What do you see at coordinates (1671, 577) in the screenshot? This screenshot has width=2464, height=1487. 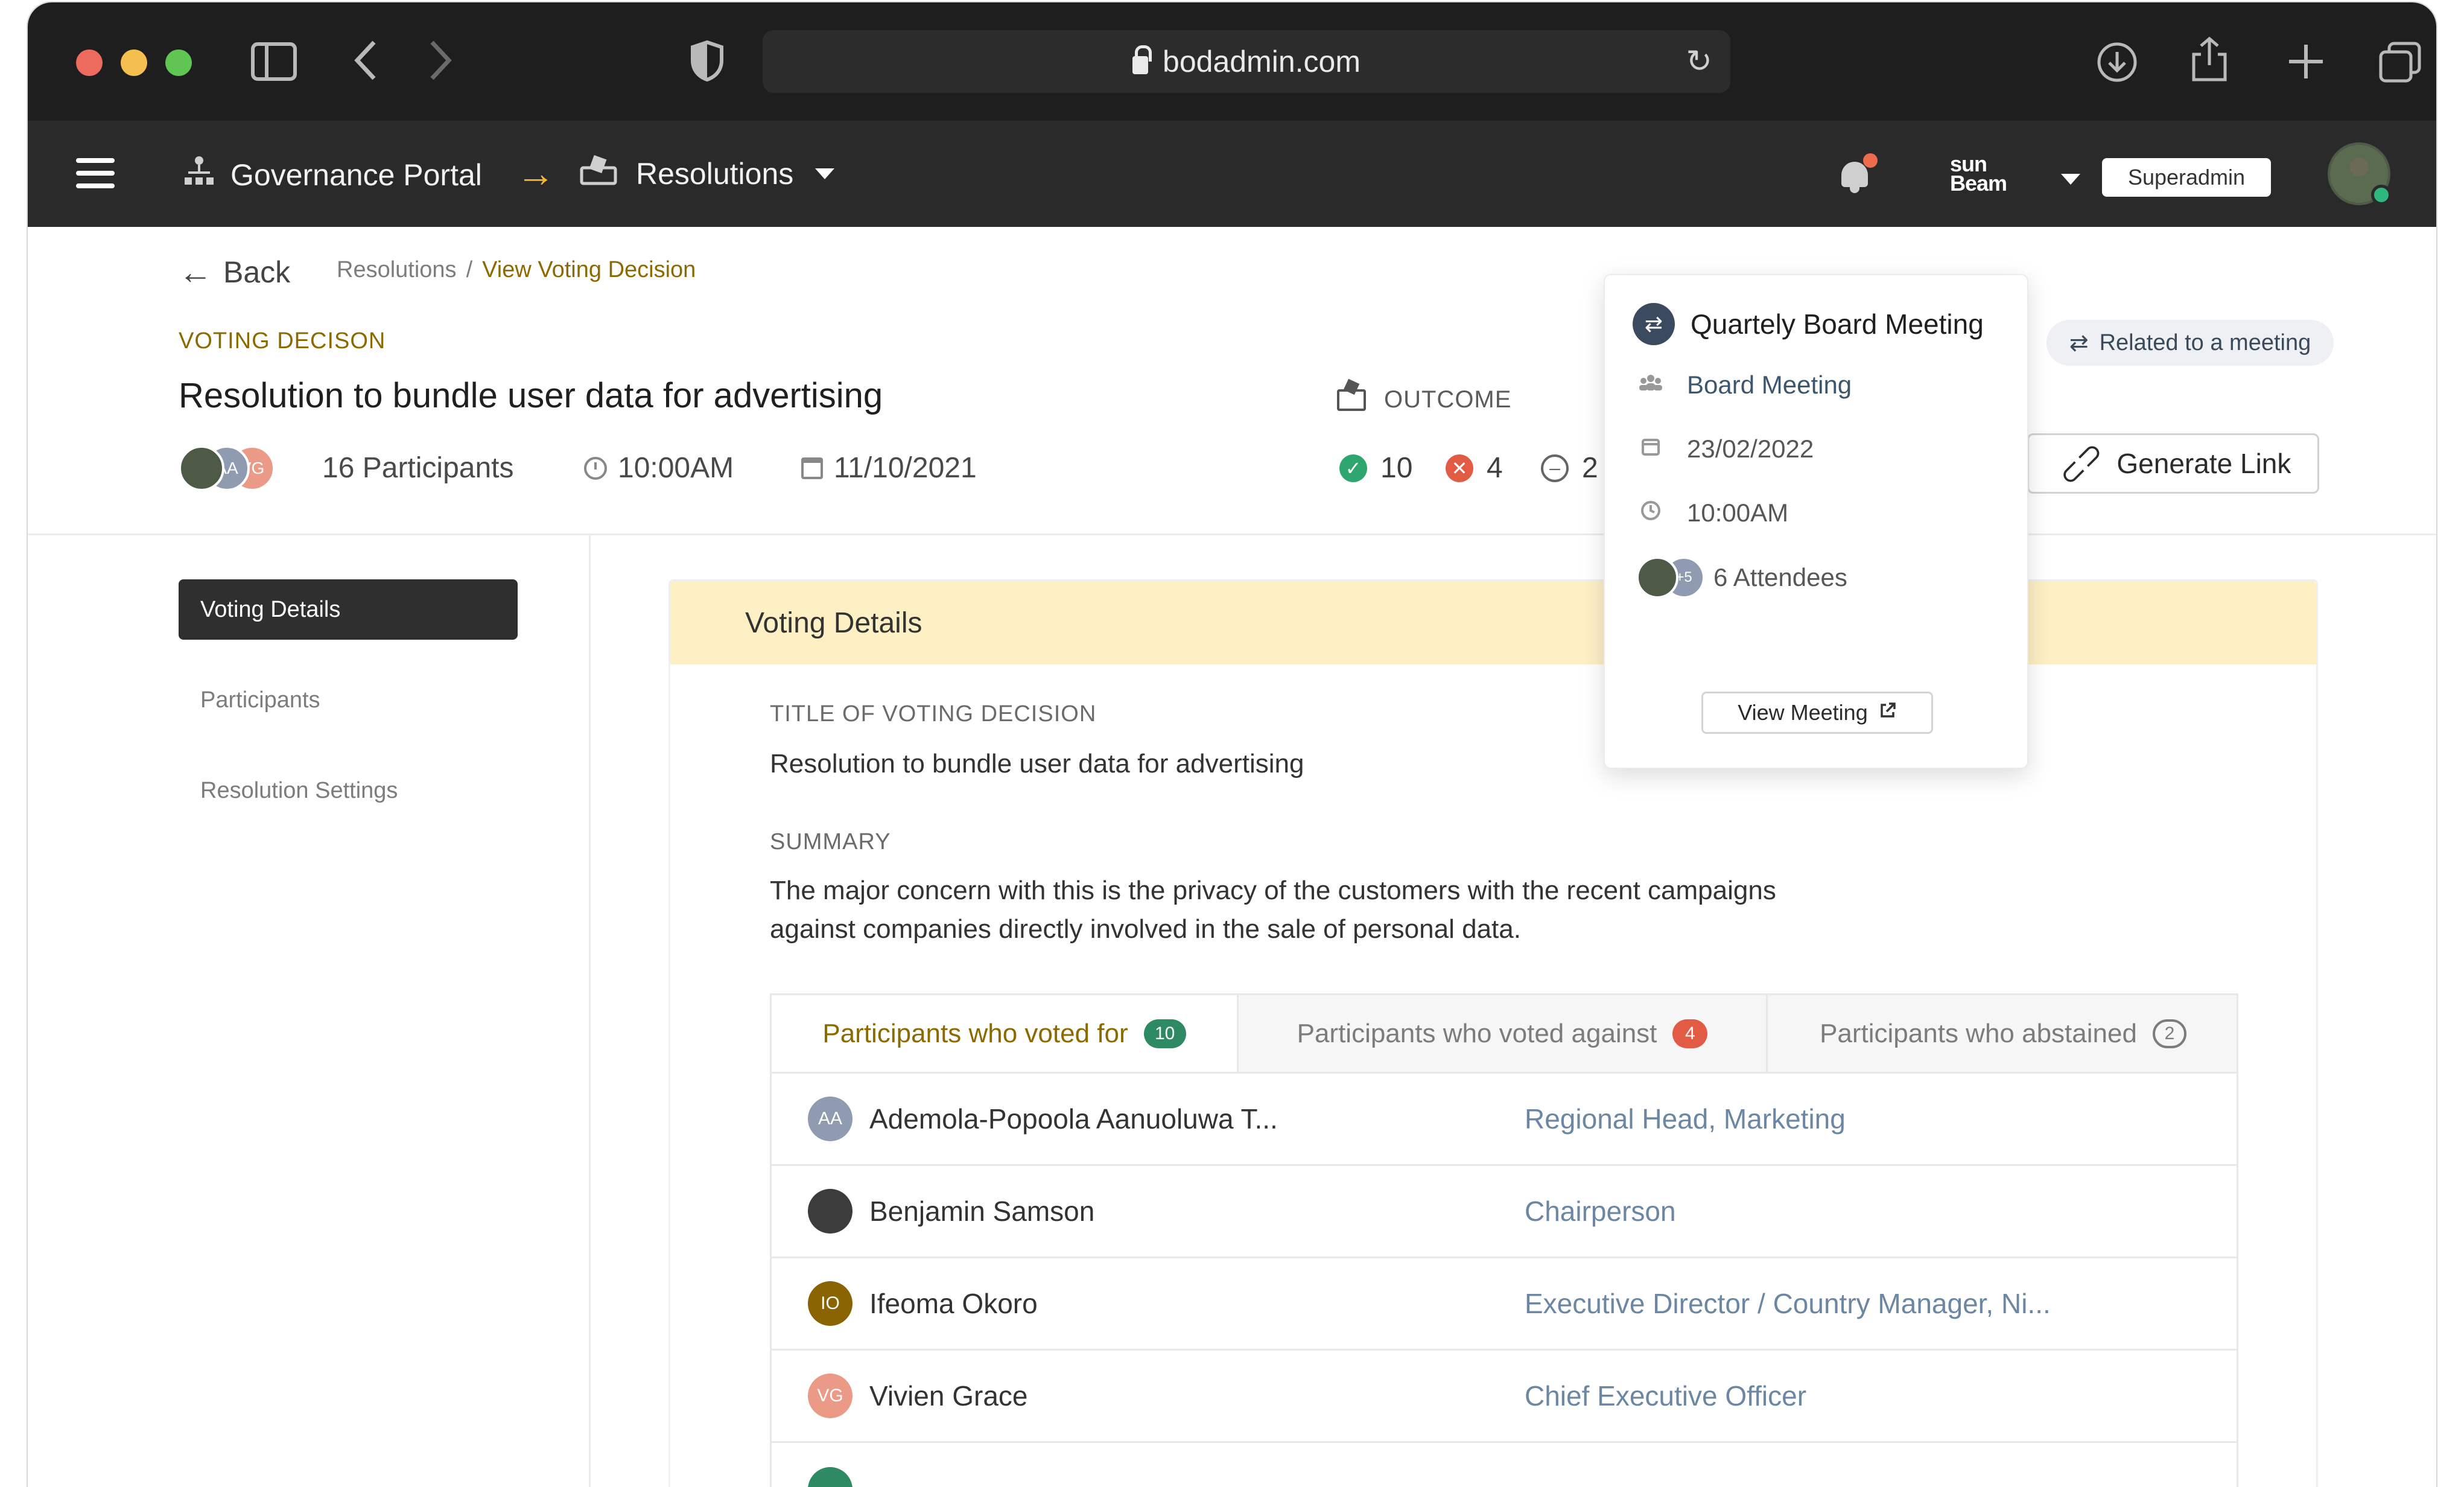 I see `attendee-avatars: +5` at bounding box center [1671, 577].